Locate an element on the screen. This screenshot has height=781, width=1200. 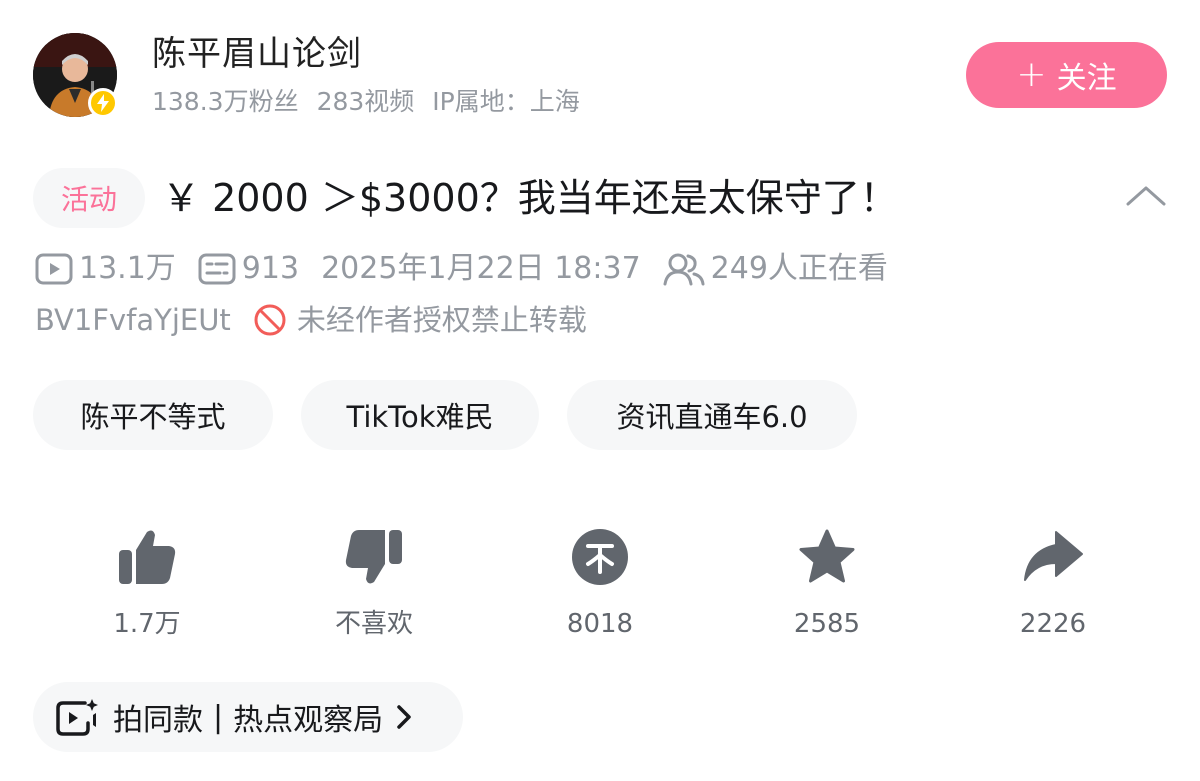
user-stats: 138.3万粉丝 283视频 IP属地：上海 is located at coordinates (375, 102).